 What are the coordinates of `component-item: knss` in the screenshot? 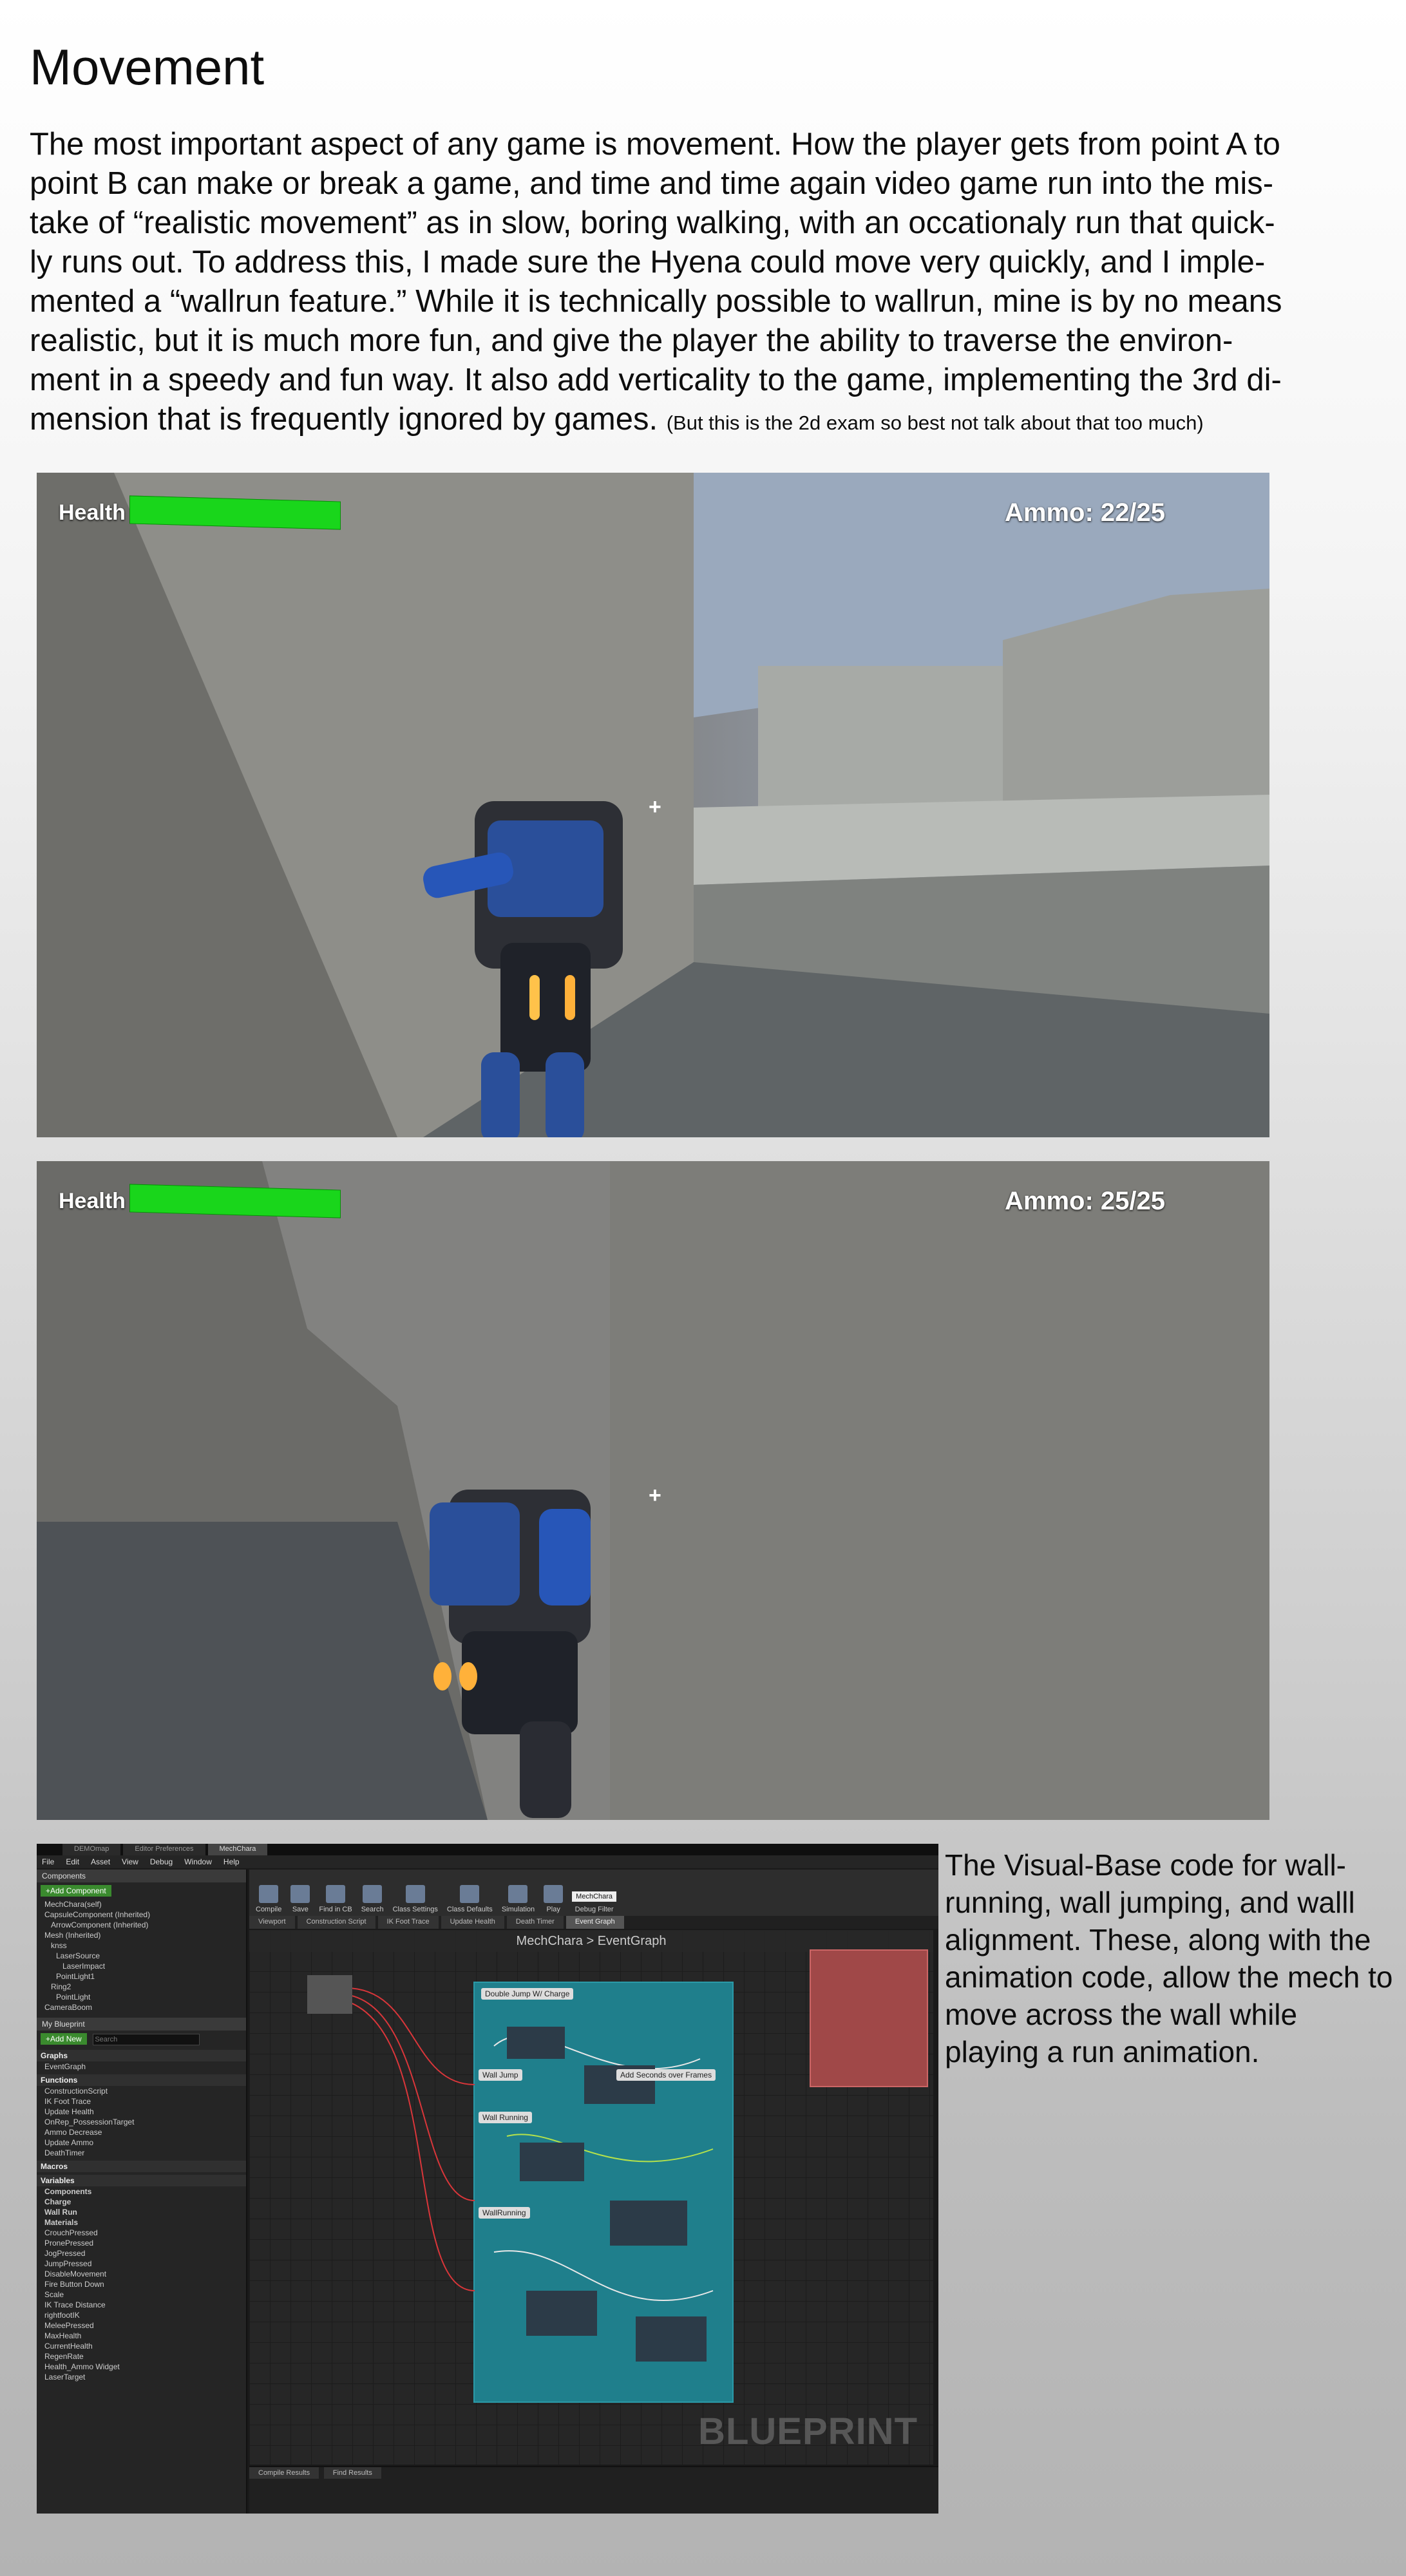 It's located at (141, 1946).